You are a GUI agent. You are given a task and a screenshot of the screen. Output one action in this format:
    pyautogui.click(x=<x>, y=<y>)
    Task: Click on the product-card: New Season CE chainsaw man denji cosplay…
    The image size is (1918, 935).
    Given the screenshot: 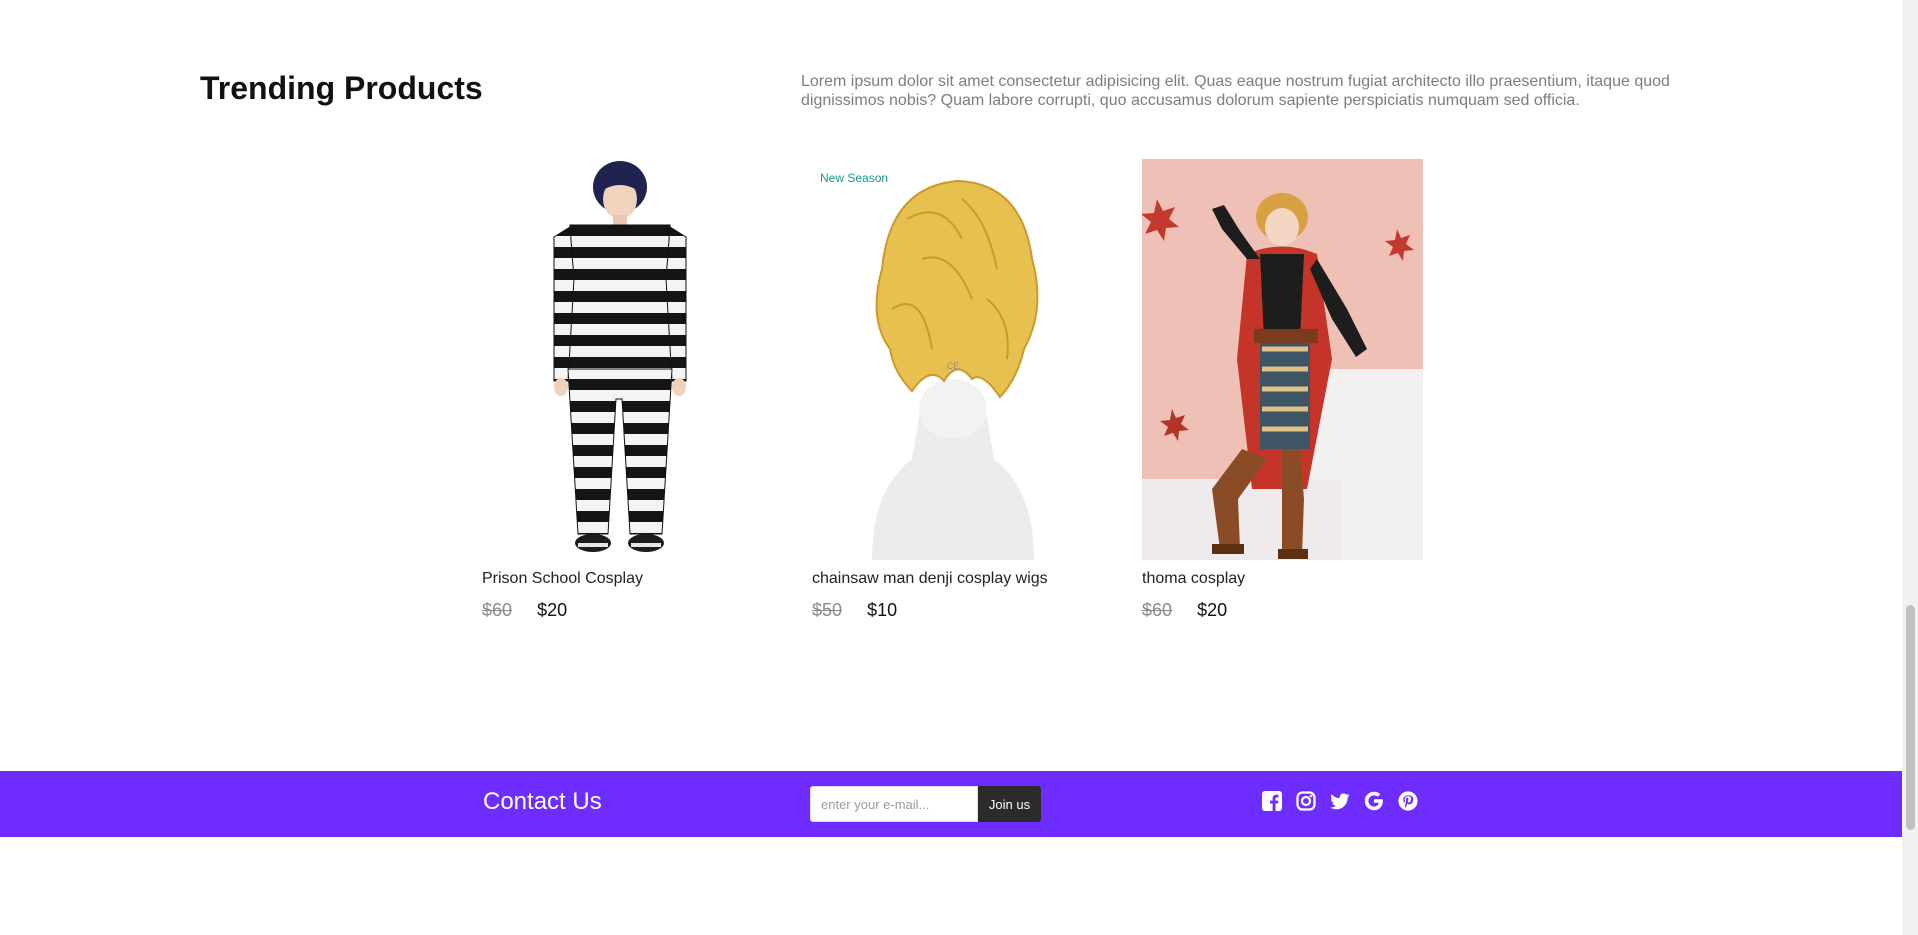 What is the action you would take?
    pyautogui.click(x=952, y=390)
    